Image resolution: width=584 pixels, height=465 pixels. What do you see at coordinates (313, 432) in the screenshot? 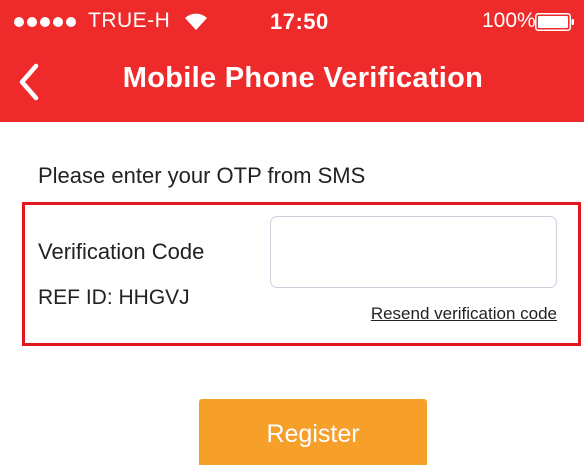
I see `register-button: Register` at bounding box center [313, 432].